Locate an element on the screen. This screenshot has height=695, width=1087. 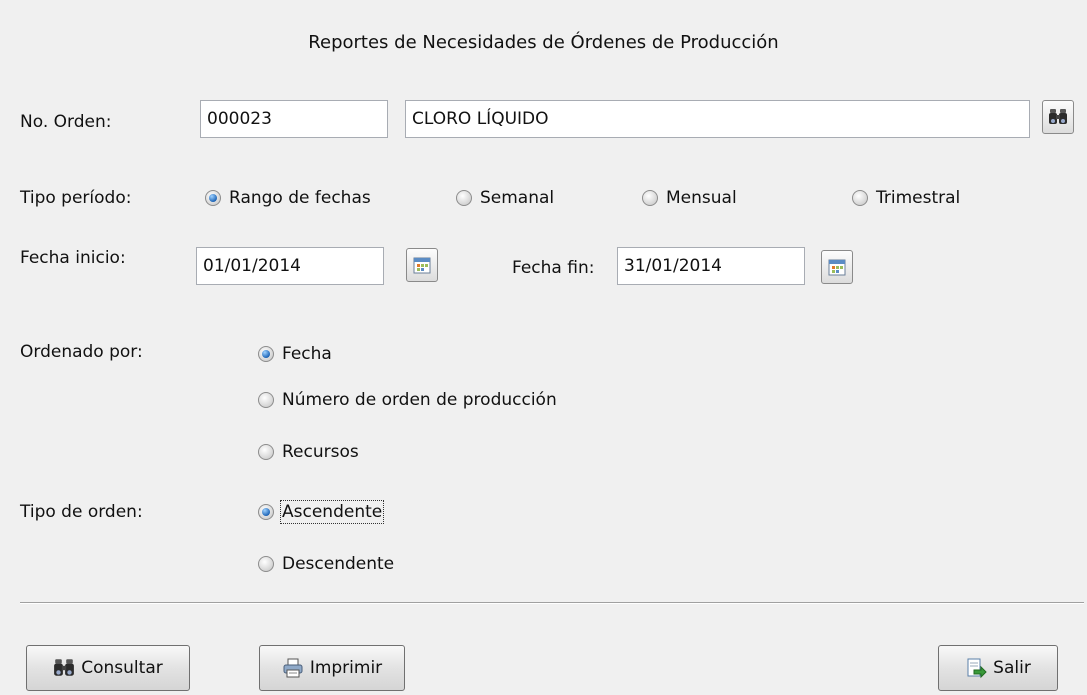
radio-rango-fechas: Rango de fechas is located at coordinates (288, 198).